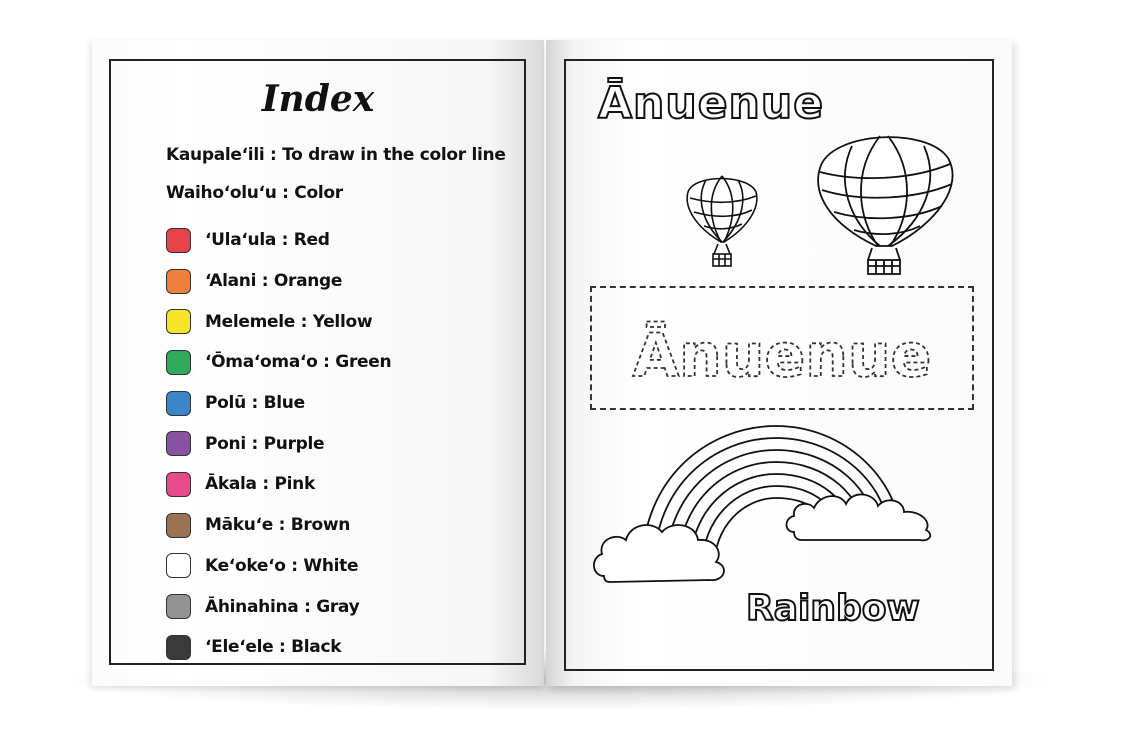 This screenshot has height=739, width=1125. I want to click on color-label: Polū : Blue, so click(255, 403).